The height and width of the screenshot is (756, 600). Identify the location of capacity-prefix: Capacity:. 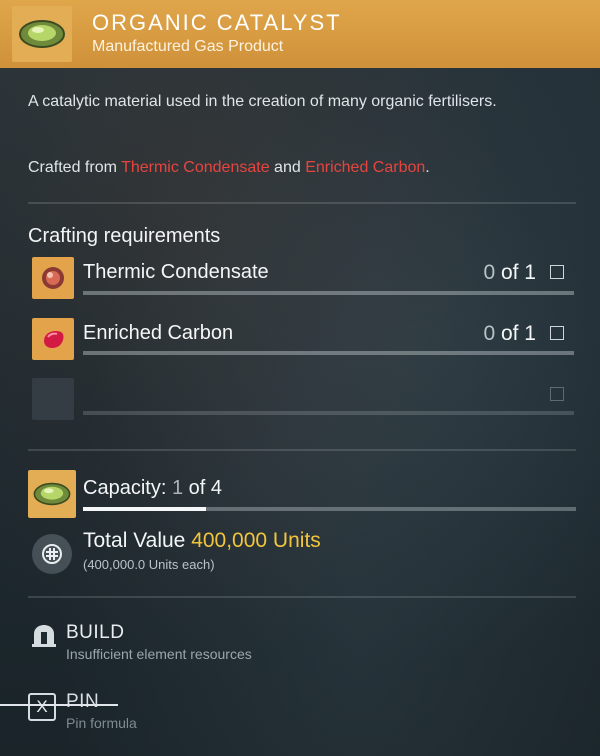
(127, 488).